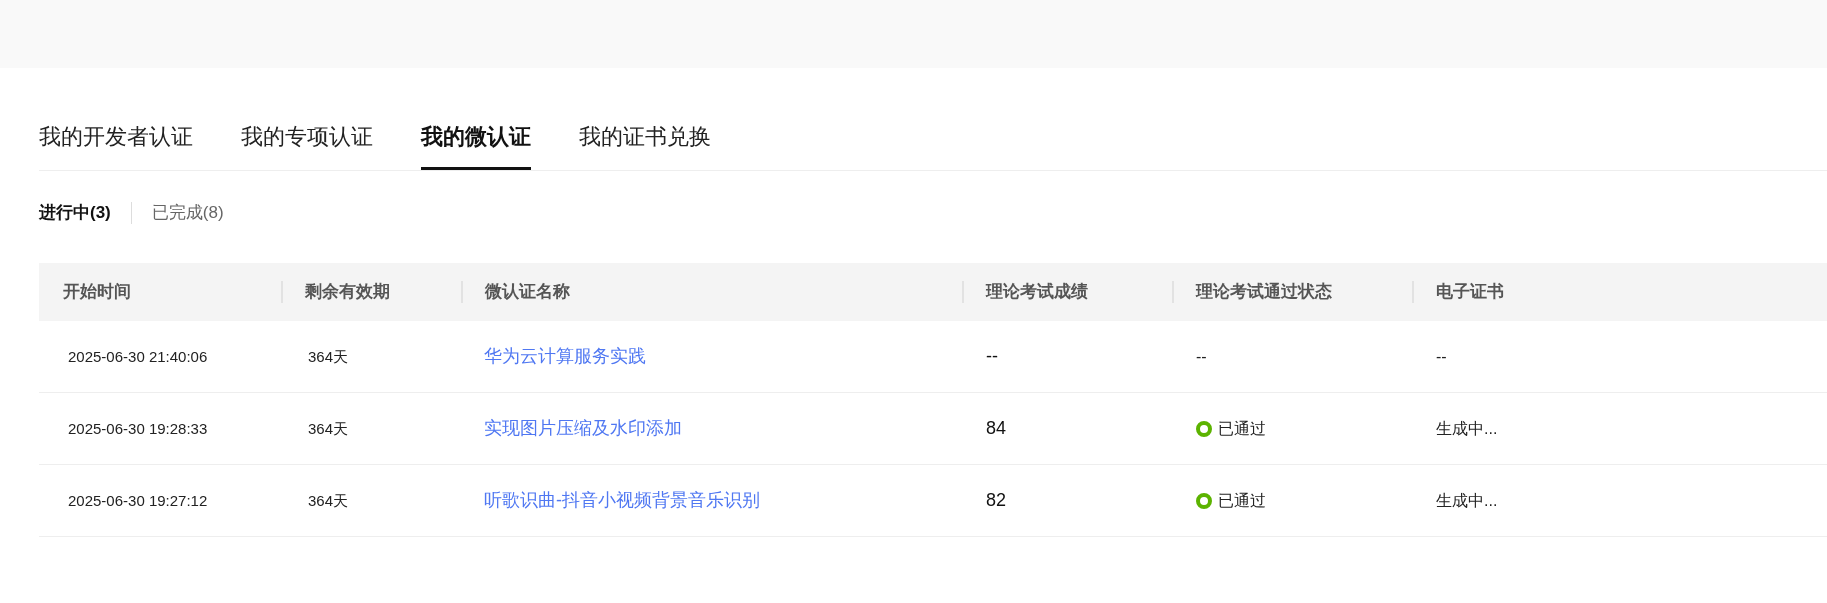  What do you see at coordinates (527, 292) in the screenshot?
I see `column-header: 微认证名称` at bounding box center [527, 292].